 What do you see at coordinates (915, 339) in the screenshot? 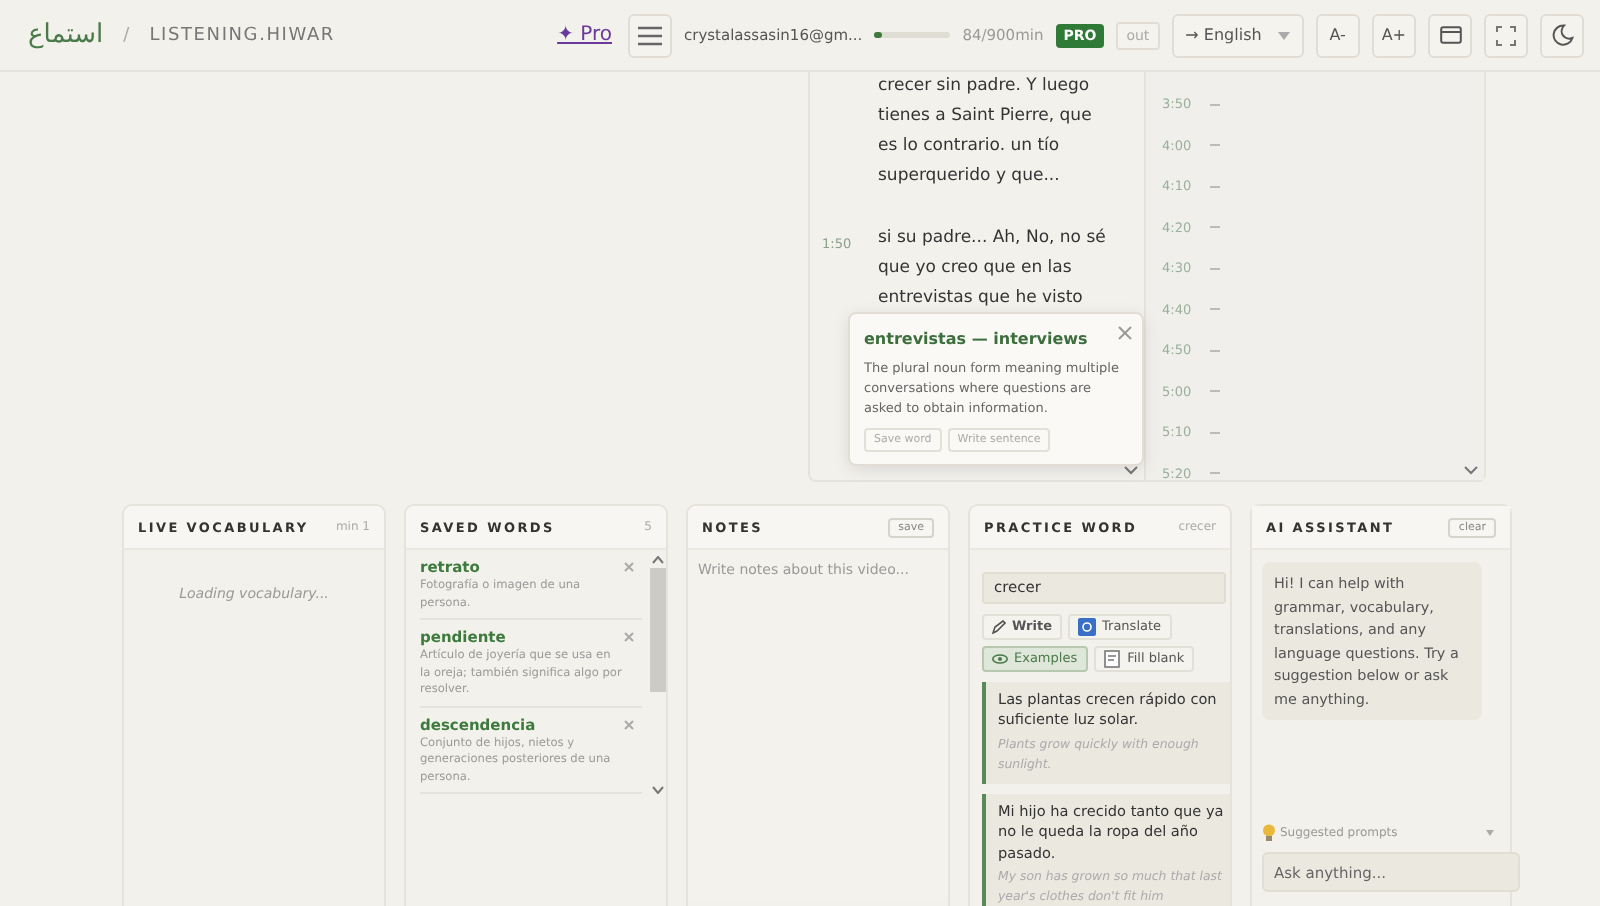
I see `popup-word: entrevistas` at bounding box center [915, 339].